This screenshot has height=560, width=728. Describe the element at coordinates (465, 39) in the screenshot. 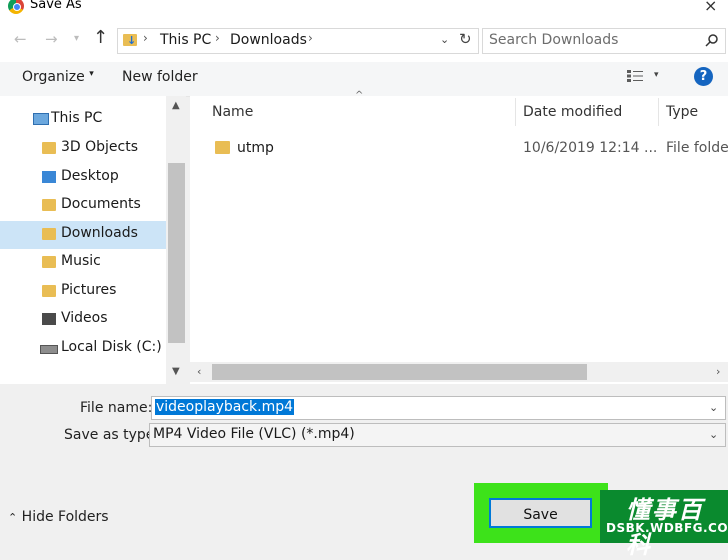

I see `refresh-icon: ↻` at that location.